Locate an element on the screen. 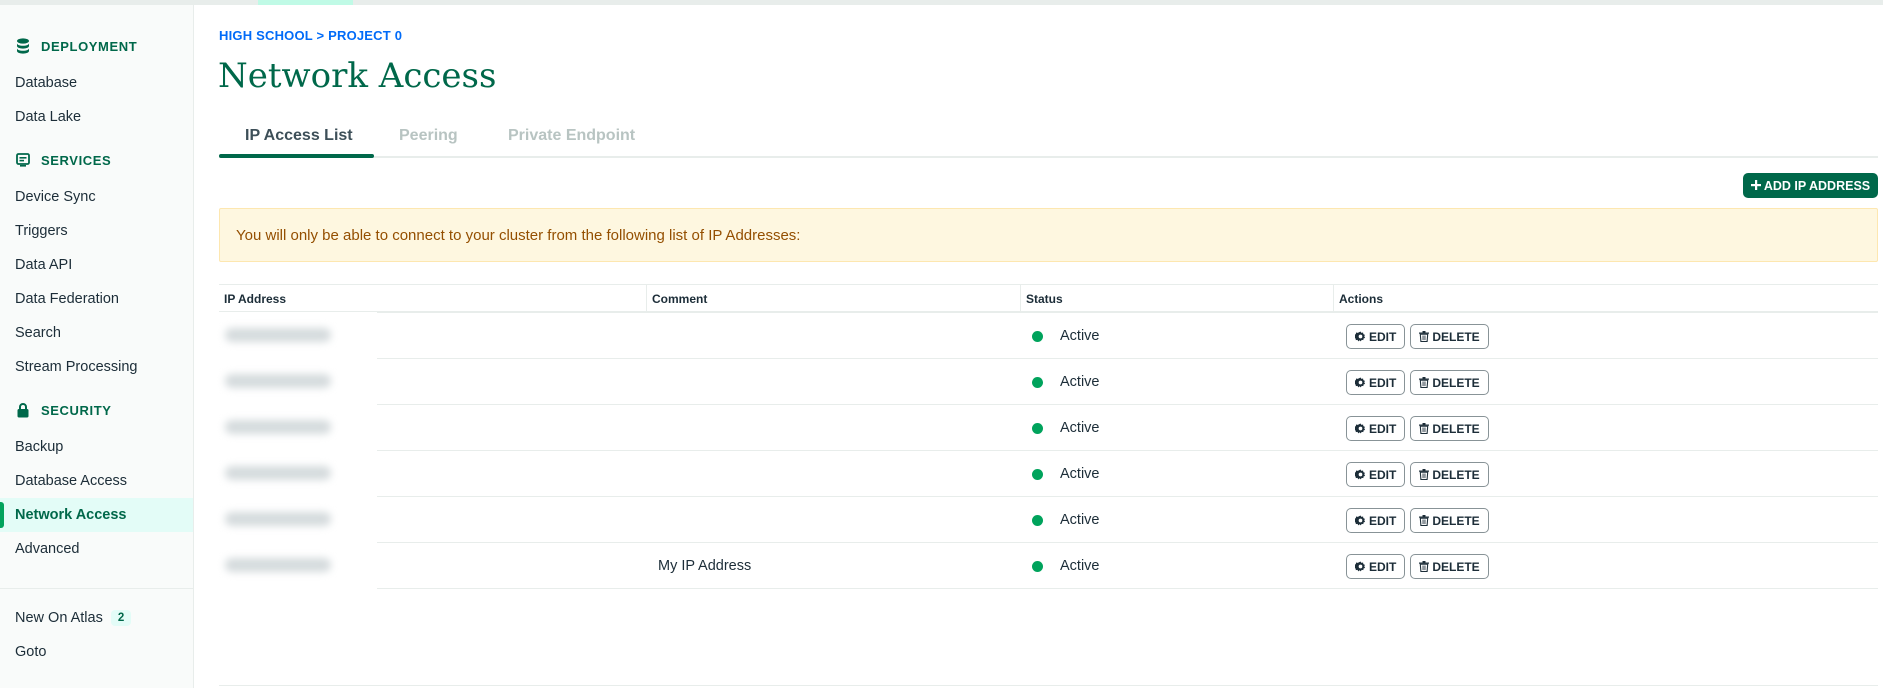 This screenshot has height=688, width=1883. sidebar-item-label: Device Sync is located at coordinates (55, 197).